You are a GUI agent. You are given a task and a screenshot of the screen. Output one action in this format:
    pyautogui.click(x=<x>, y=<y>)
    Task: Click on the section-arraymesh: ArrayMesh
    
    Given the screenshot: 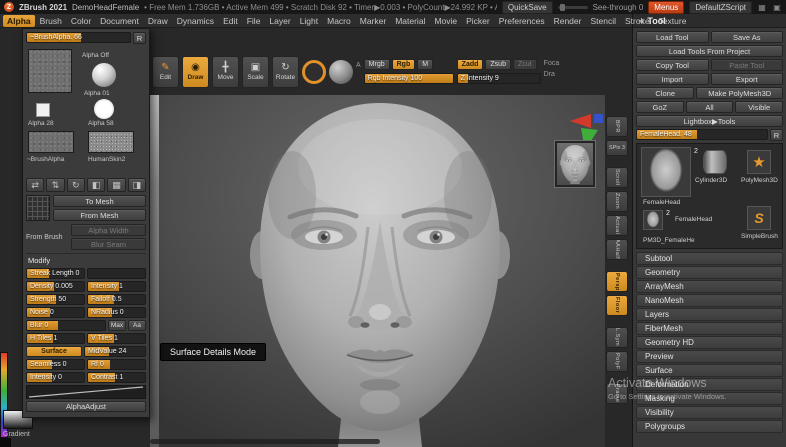 What is the action you would take?
    pyautogui.click(x=709, y=286)
    